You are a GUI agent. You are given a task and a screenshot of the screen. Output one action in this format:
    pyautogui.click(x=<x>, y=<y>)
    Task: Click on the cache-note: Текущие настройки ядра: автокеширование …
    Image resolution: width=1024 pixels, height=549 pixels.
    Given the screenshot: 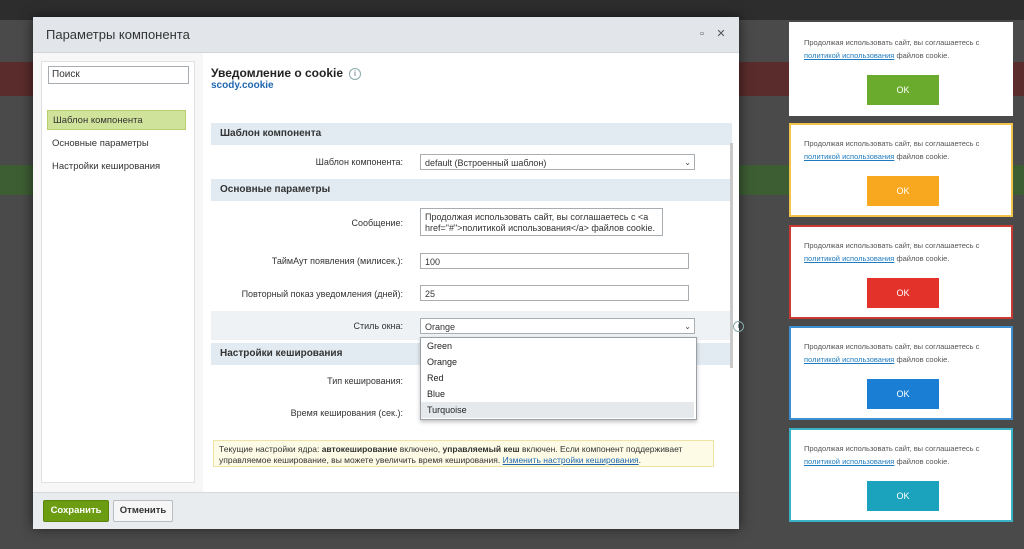 What is the action you would take?
    pyautogui.click(x=463, y=453)
    